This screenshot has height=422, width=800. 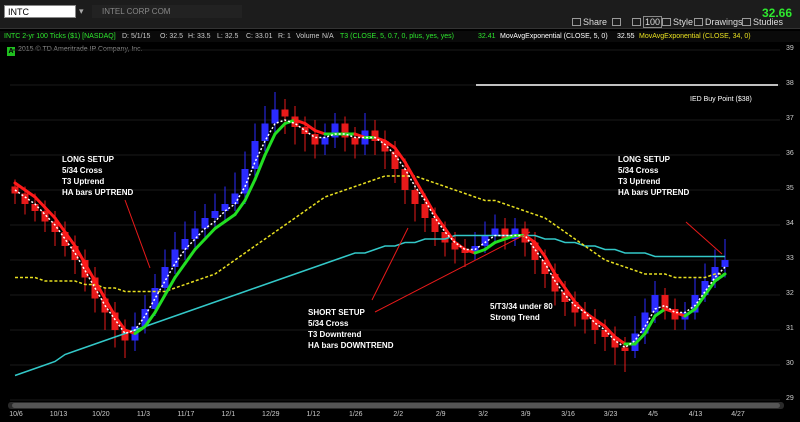 What do you see at coordinates (790, 83) in the screenshot?
I see `y-tick-label: 38` at bounding box center [790, 83].